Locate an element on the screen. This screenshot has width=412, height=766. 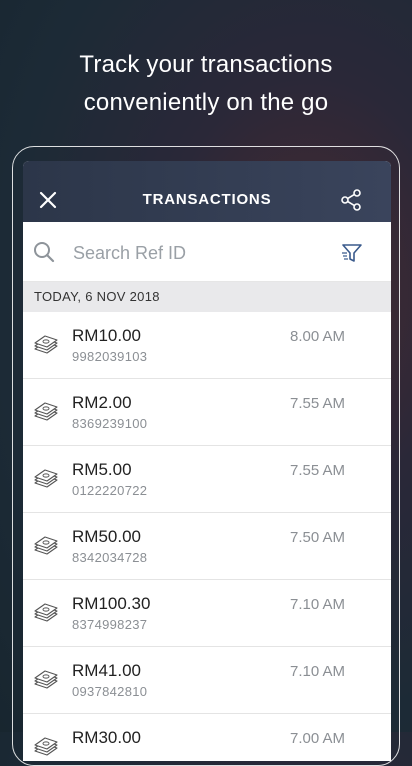
transaction-ref-id: 8342034728 is located at coordinates (110, 557).